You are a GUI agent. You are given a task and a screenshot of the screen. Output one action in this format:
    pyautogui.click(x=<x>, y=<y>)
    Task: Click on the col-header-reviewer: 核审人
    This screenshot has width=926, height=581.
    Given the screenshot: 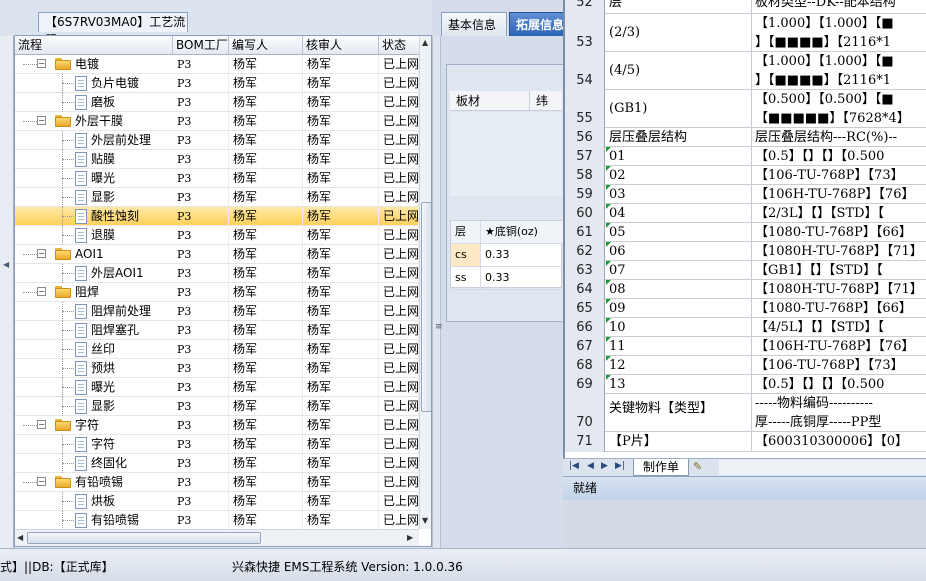 What is the action you would take?
    pyautogui.click(x=341, y=45)
    